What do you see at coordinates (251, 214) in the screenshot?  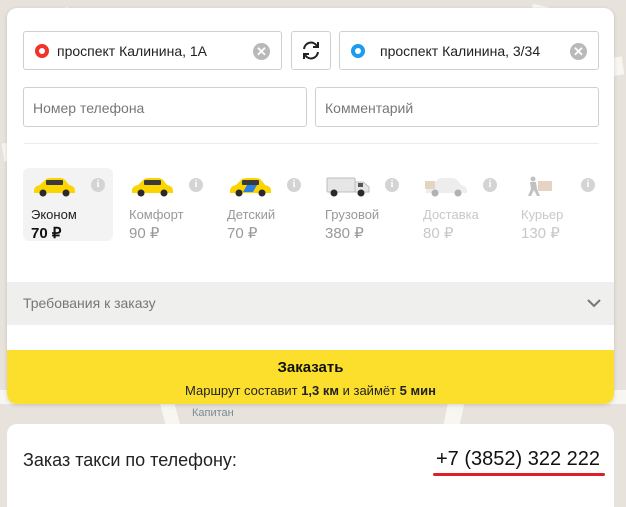 I see `tariff-name: Детский` at bounding box center [251, 214].